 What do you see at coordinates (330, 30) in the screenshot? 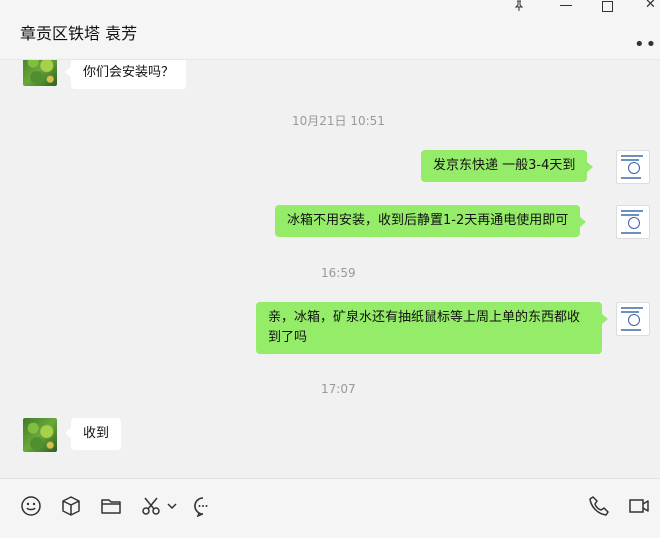
I see `title-bar: 章贡区铁塔 袁芳 ✕ •••` at bounding box center [330, 30].